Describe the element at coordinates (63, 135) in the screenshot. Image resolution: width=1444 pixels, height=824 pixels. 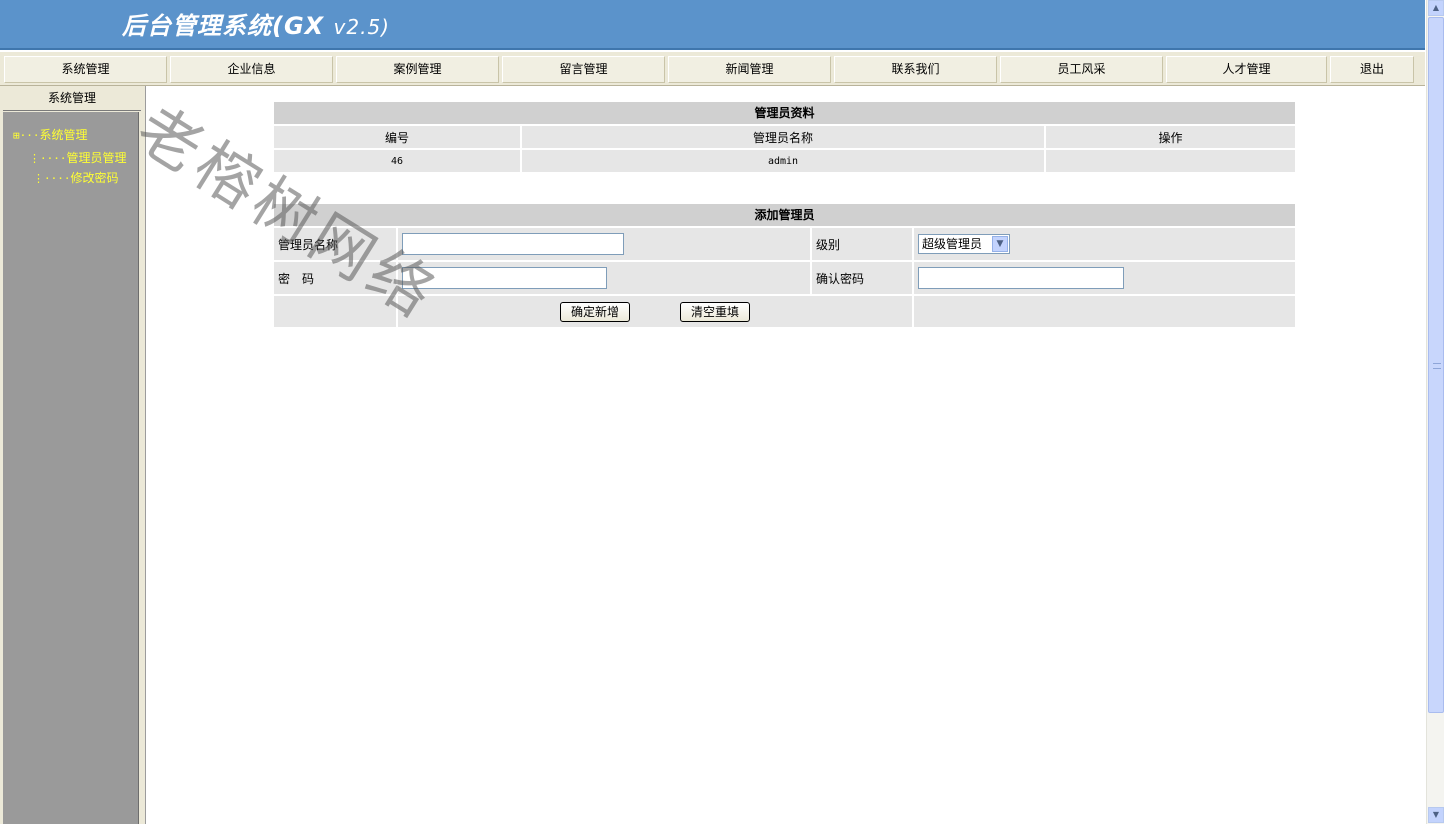
I see `tree-root-label: 系统管理` at that location.